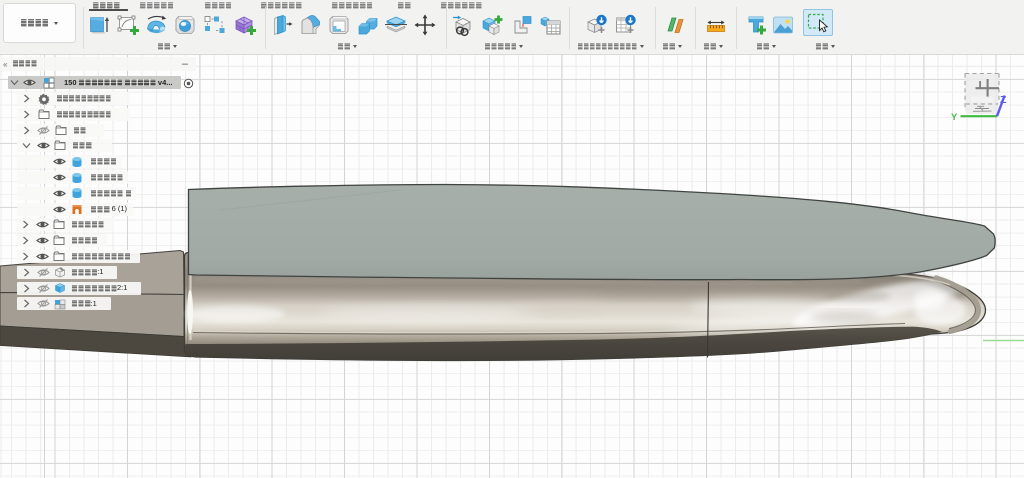 The image size is (1024, 478). Describe the element at coordinates (954, 117) in the screenshot. I see `svg-text: Y` at that location.